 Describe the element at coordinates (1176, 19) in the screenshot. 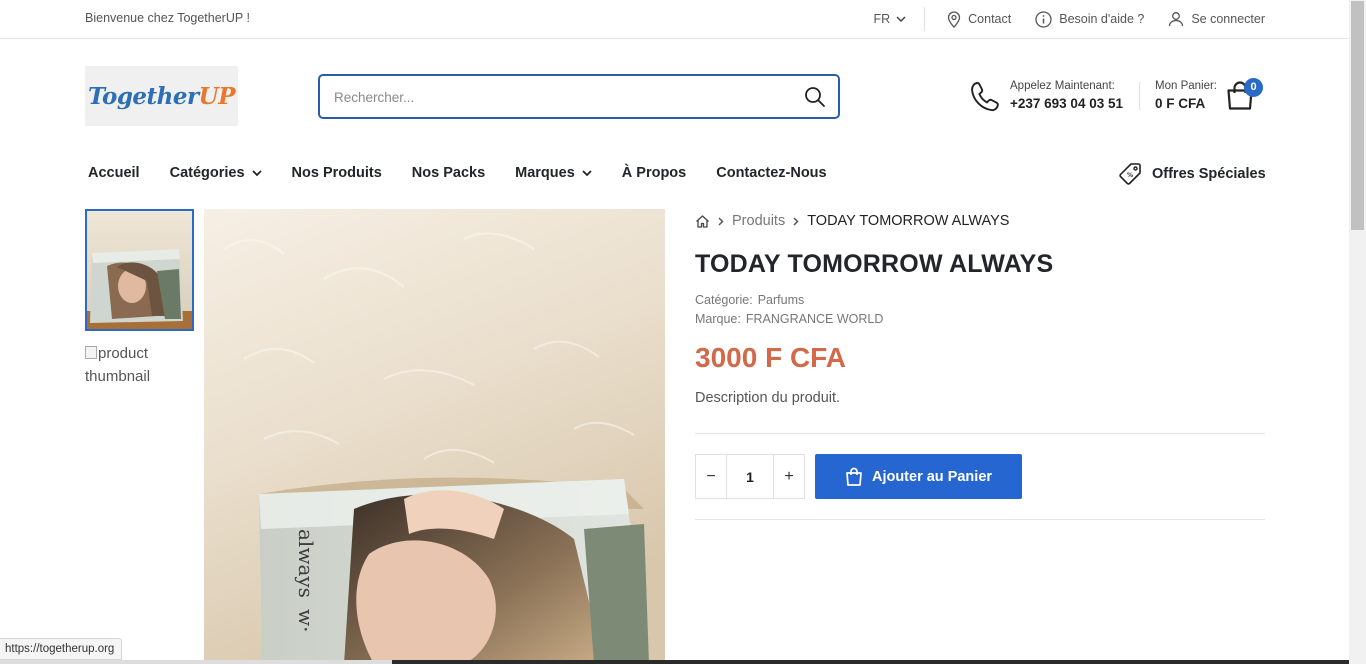

I see `user-icon` at that location.